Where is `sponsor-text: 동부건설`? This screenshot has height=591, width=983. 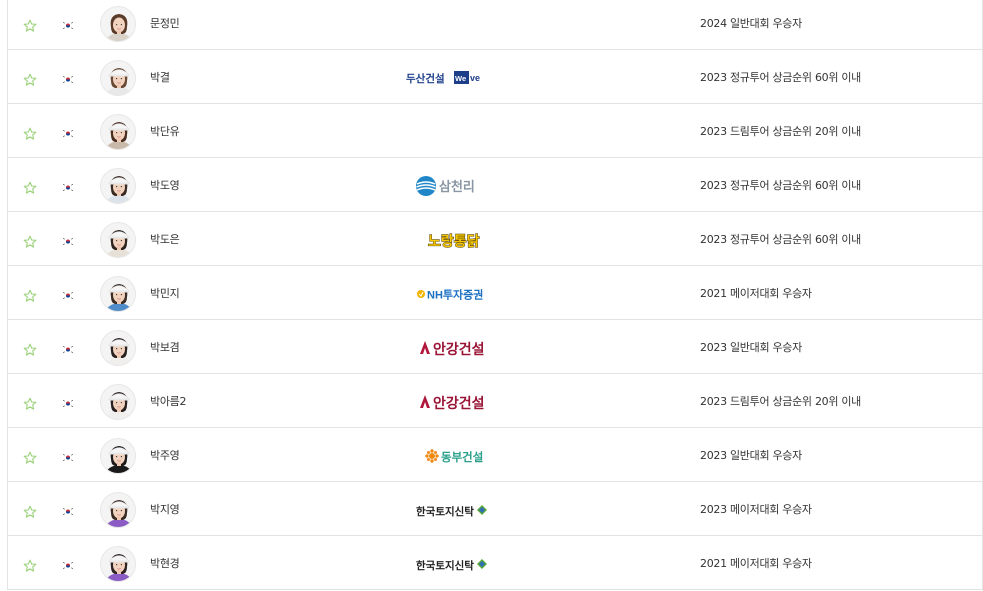
sponsor-text: 동부건설 is located at coordinates (462, 457).